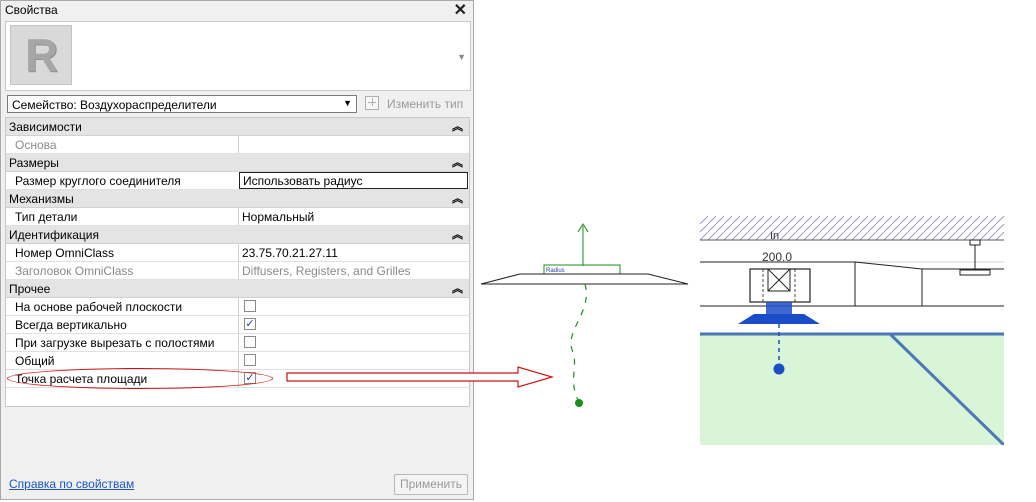 The height and width of the screenshot is (502, 1036). What do you see at coordinates (290, 253) in the screenshot?
I see `property-value: 23.75.70.21.27.11` at bounding box center [290, 253].